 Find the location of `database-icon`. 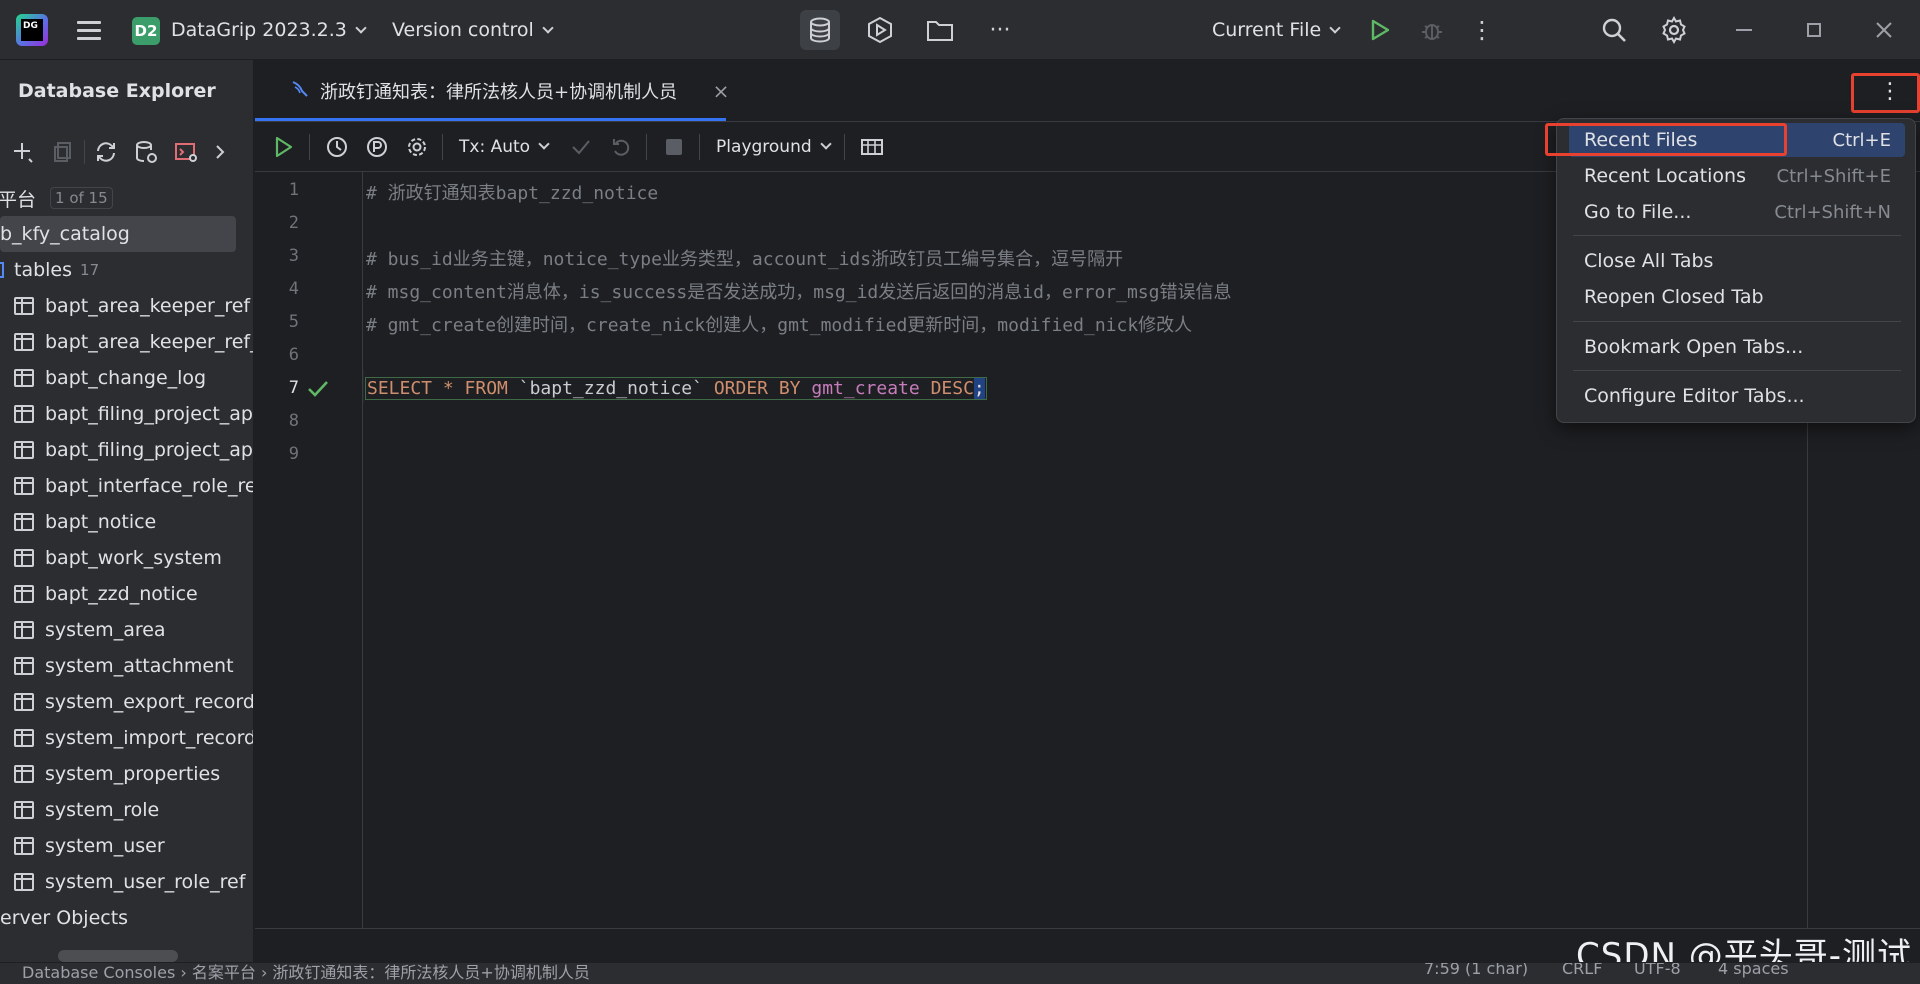

database-icon is located at coordinates (820, 30).